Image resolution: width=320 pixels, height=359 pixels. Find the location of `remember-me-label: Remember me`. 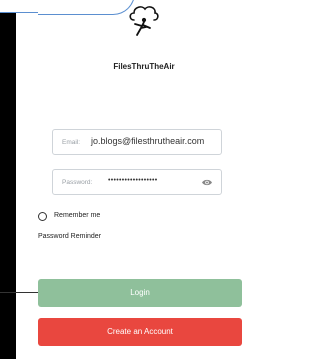

remember-me-label: Remember me is located at coordinates (77, 215).